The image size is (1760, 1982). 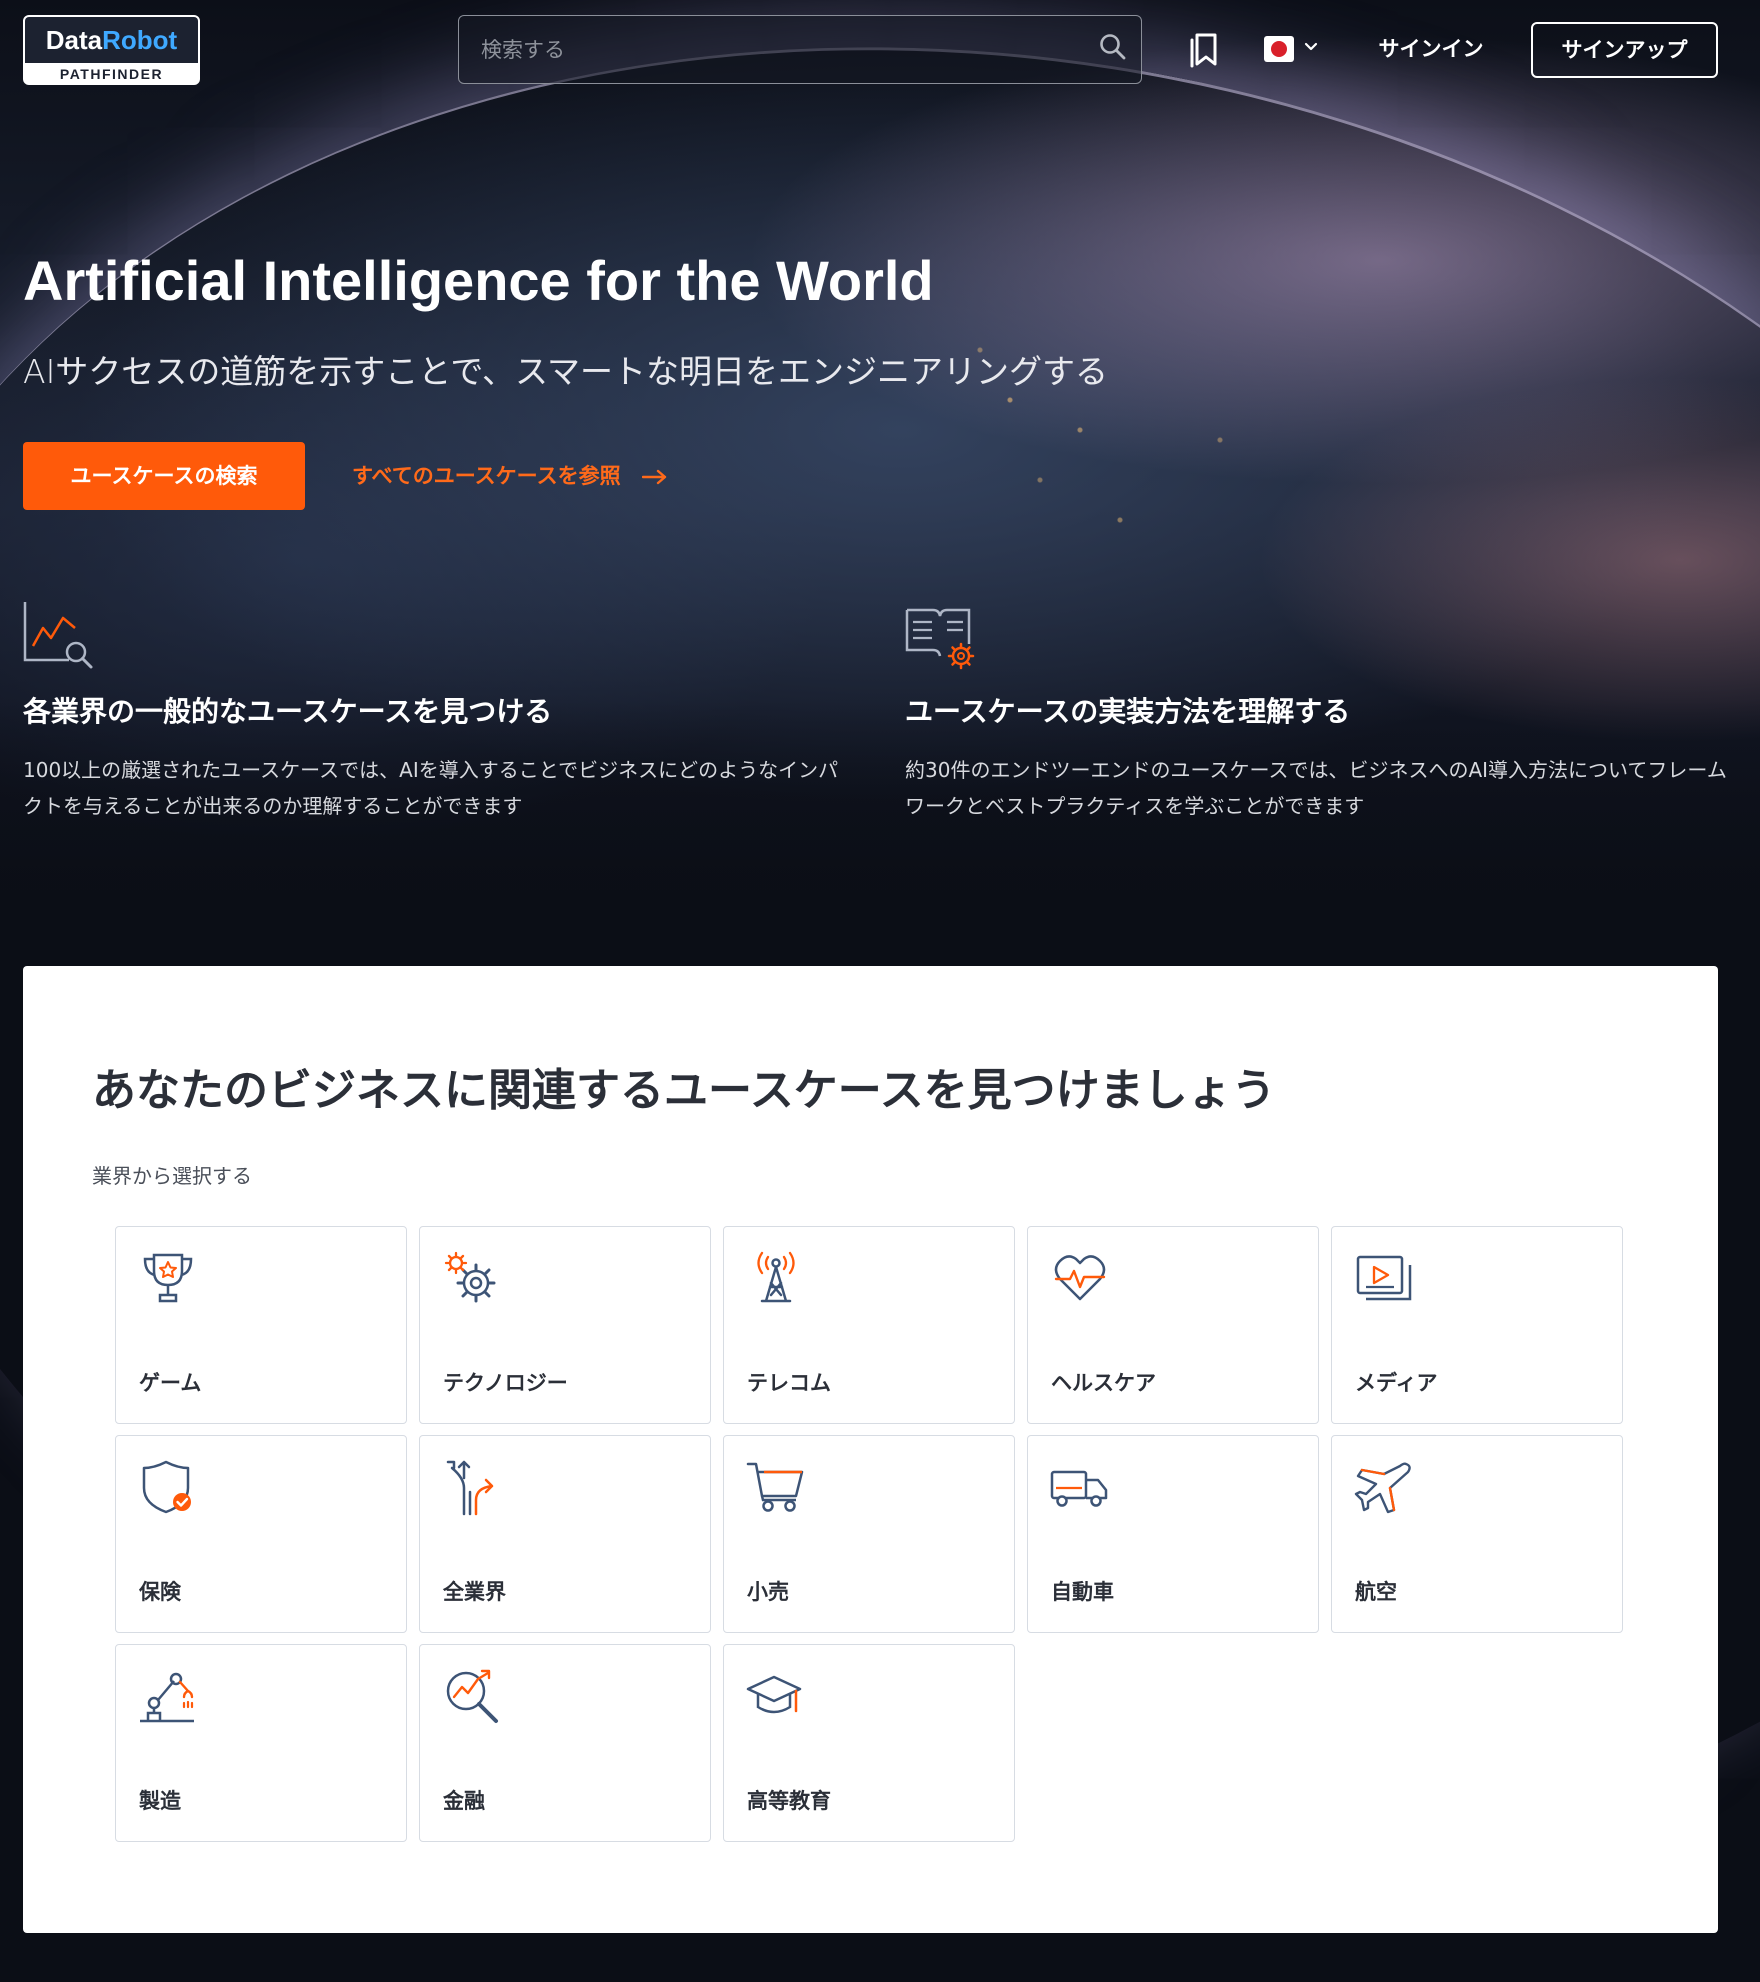 I want to click on industry-card-healthcare: ヘルスケア, so click(x=1173, y=1325).